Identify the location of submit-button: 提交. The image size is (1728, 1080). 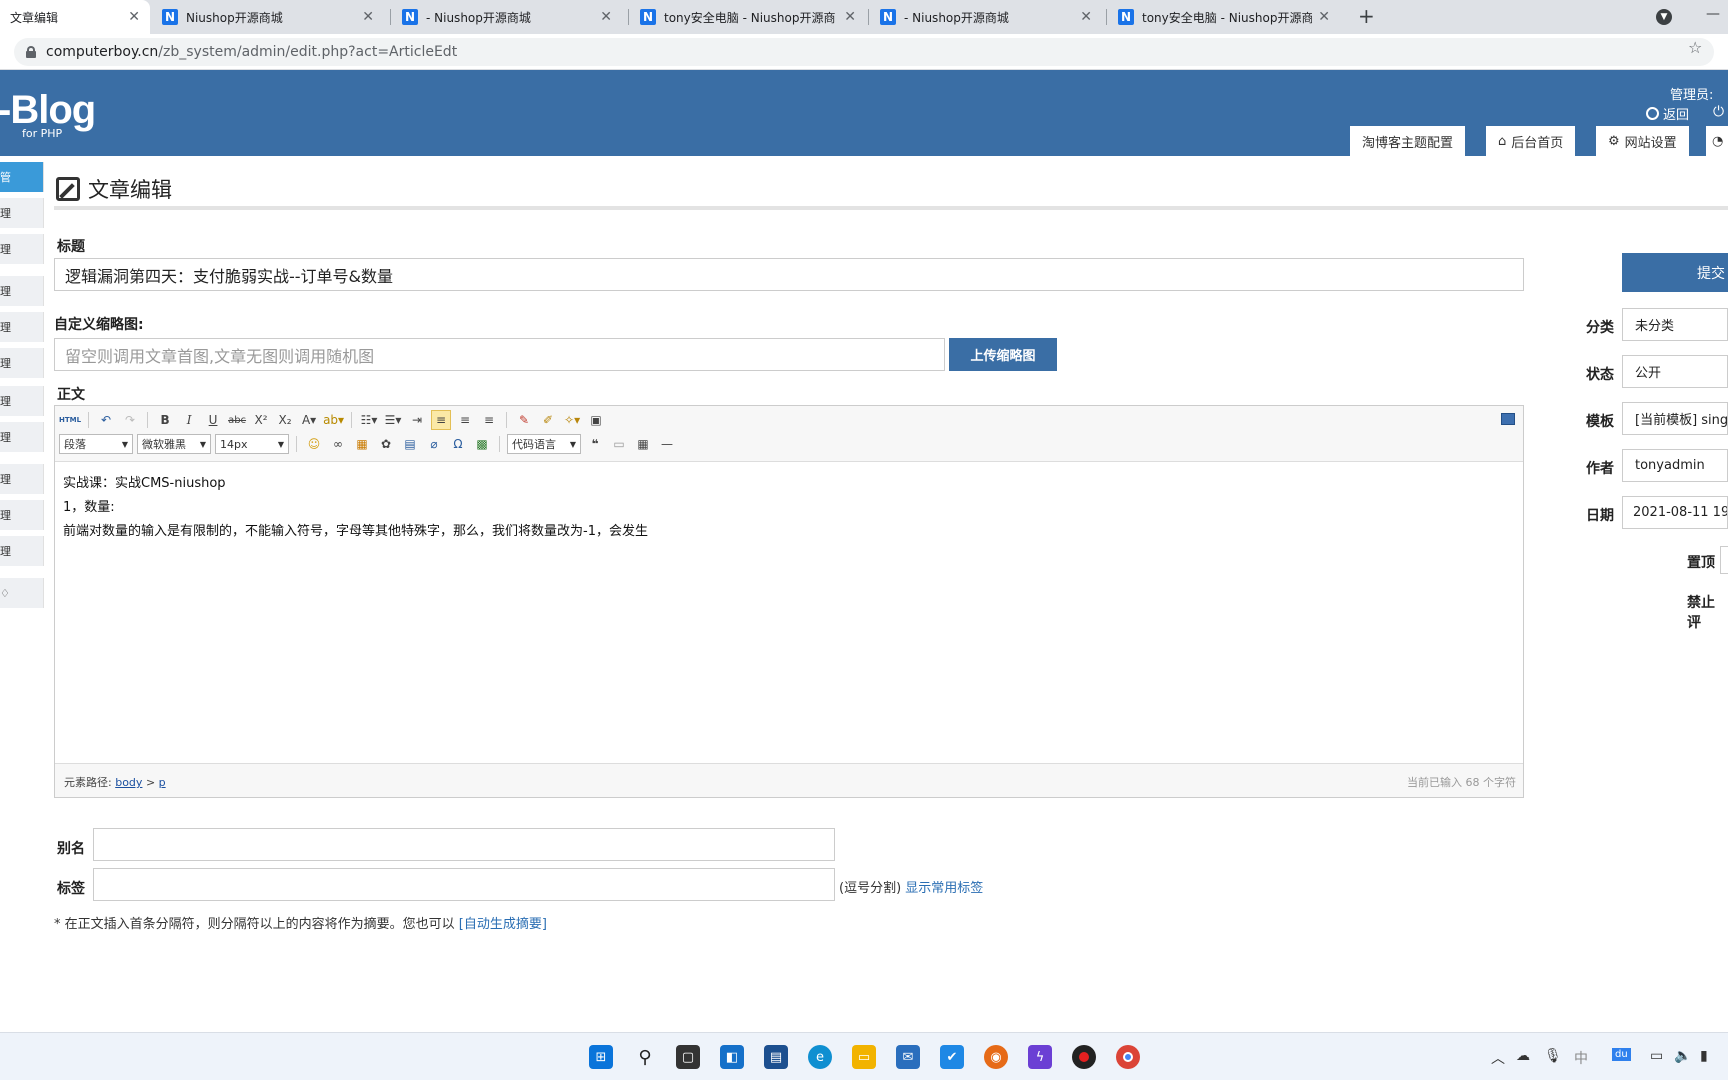
(1675, 272).